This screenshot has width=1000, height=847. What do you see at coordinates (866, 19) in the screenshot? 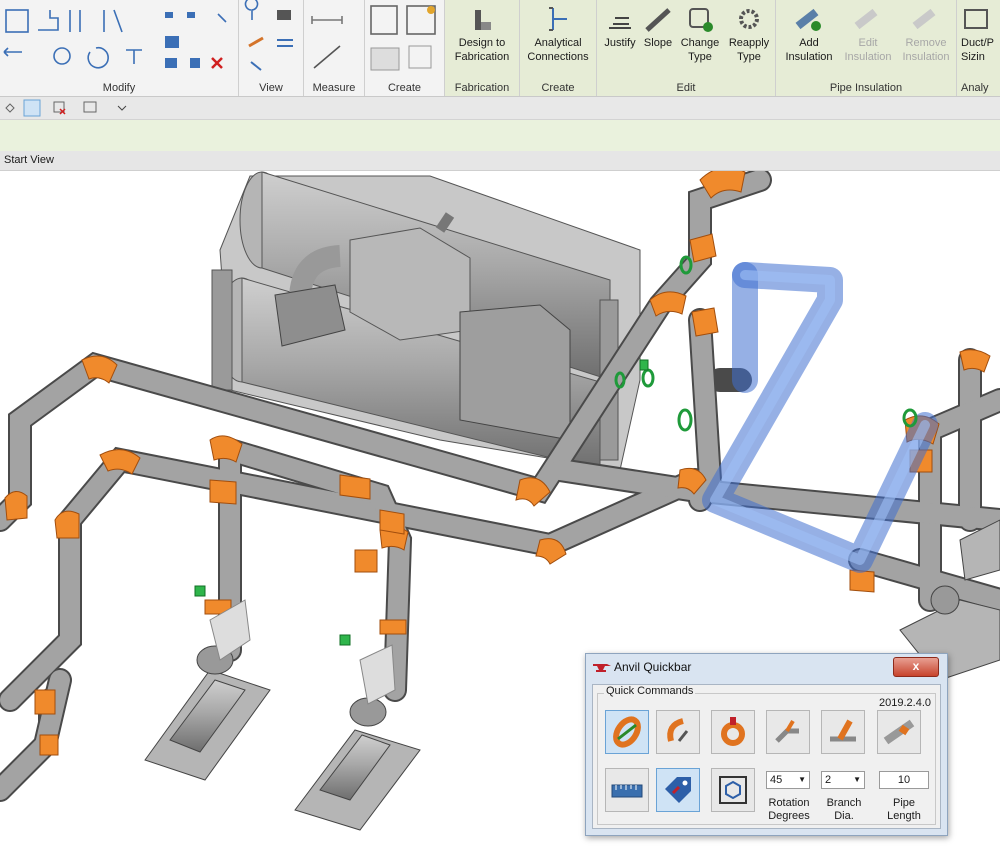
I see `edit-insulation-icon` at bounding box center [866, 19].